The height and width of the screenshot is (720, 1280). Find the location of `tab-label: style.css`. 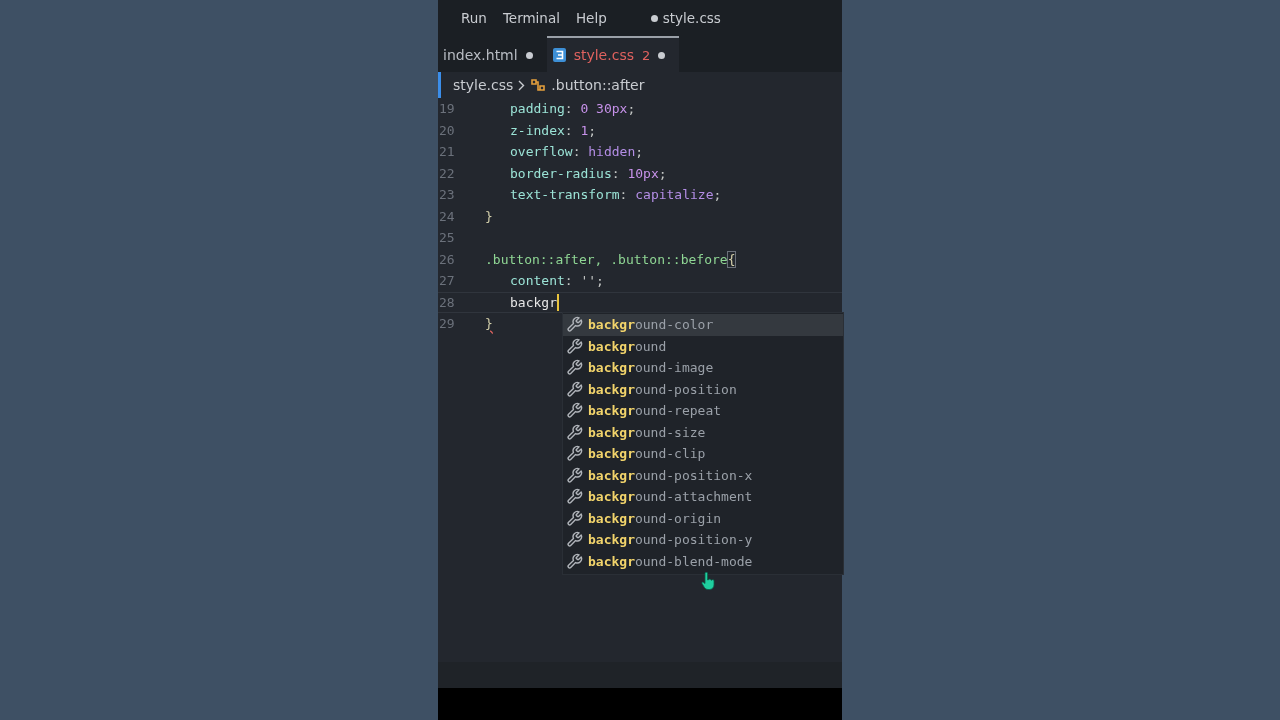

tab-label: style.css is located at coordinates (603, 55).